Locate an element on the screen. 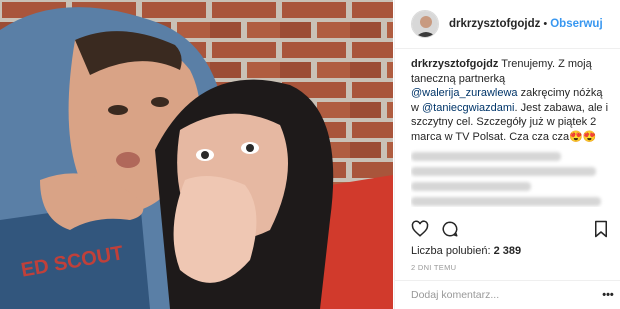 The height and width of the screenshot is (309, 620). mention-link: @taniecgwiazdami is located at coordinates (468, 108).